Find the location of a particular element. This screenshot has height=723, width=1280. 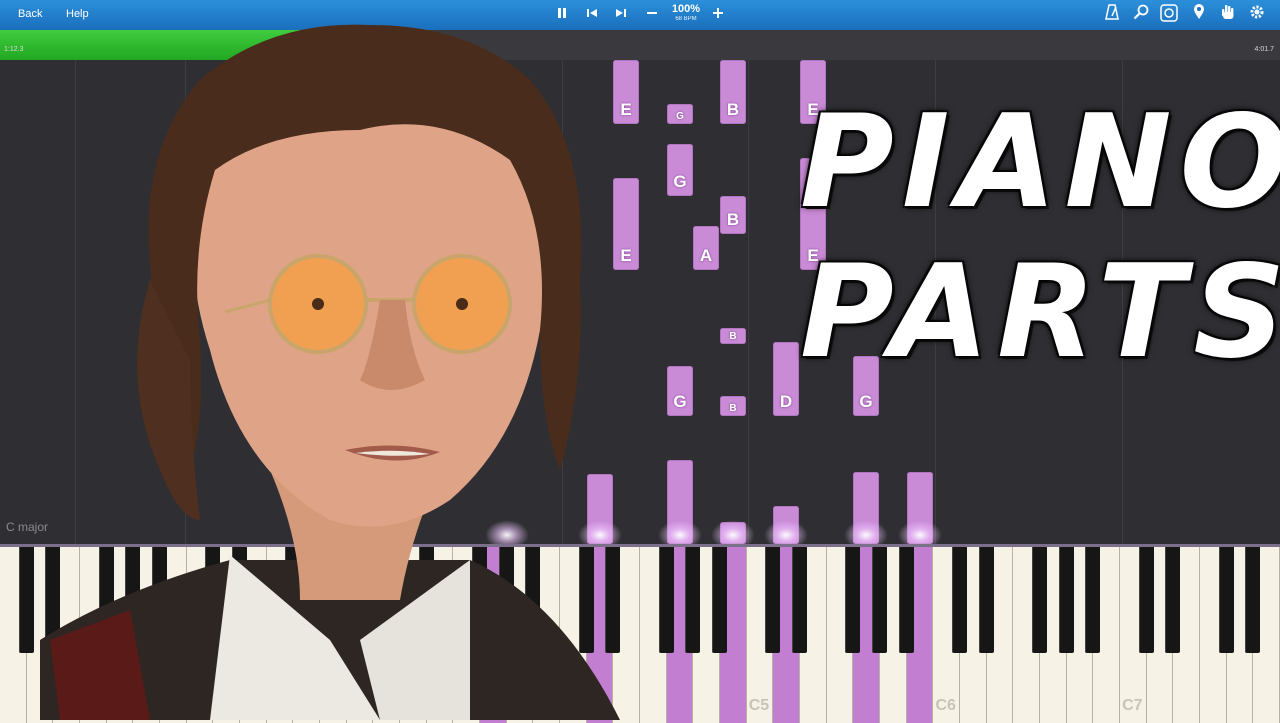

note: A is located at coordinates (706, 248).